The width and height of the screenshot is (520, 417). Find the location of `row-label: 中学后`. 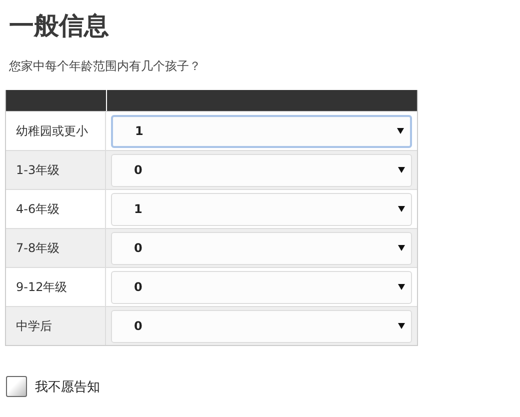

row-label: 中学后 is located at coordinates (56, 326).